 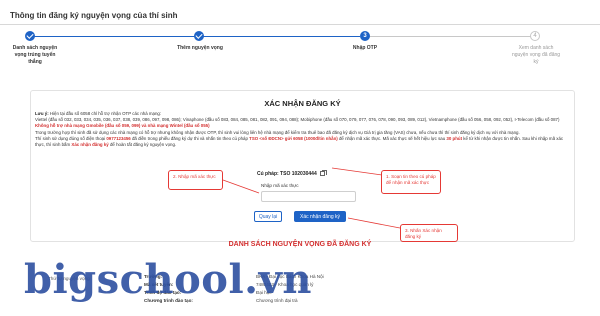 I want to click on step-2-label: Thêm nguyện vọng, so click(x=200, y=48).